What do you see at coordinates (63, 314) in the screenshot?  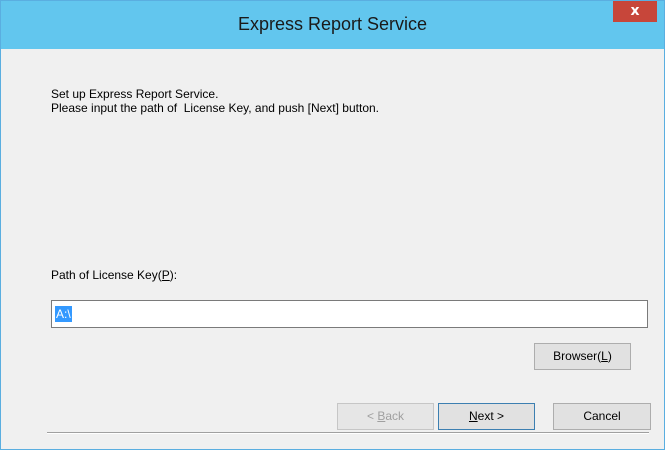 I see `license-path-value: A:\` at bounding box center [63, 314].